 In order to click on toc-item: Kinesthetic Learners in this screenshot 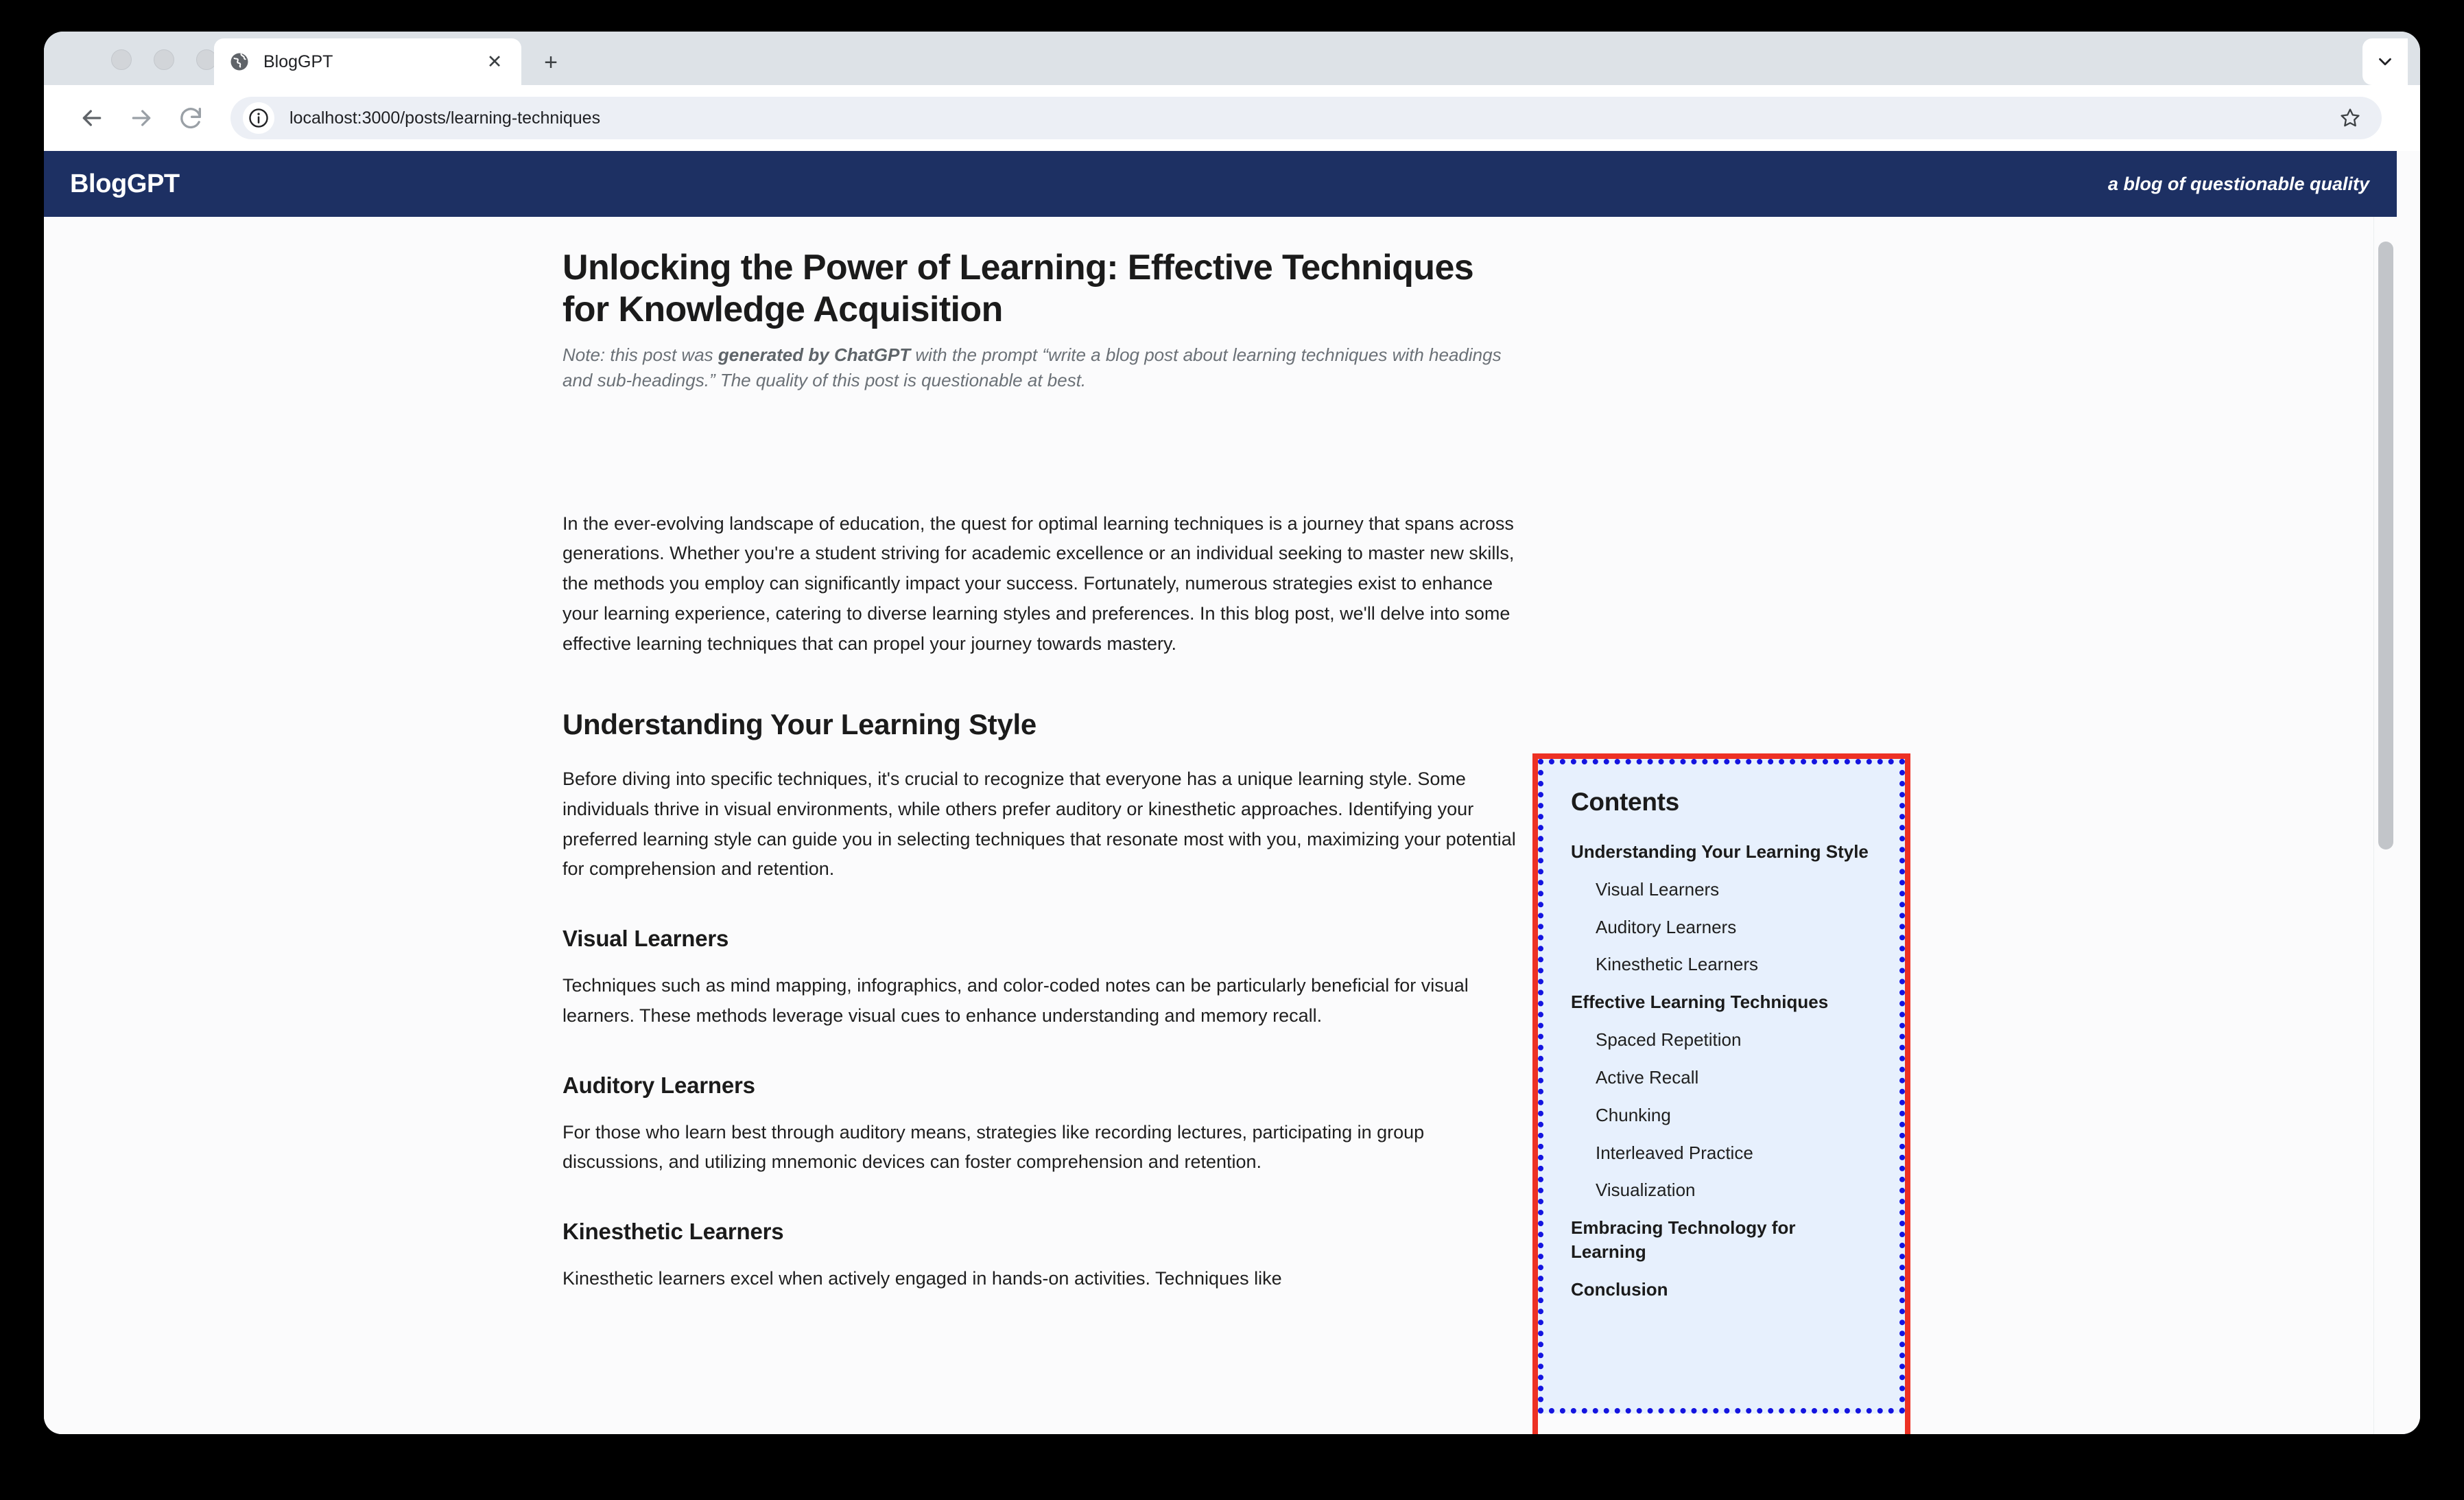, I will do `click(1734, 964)`.